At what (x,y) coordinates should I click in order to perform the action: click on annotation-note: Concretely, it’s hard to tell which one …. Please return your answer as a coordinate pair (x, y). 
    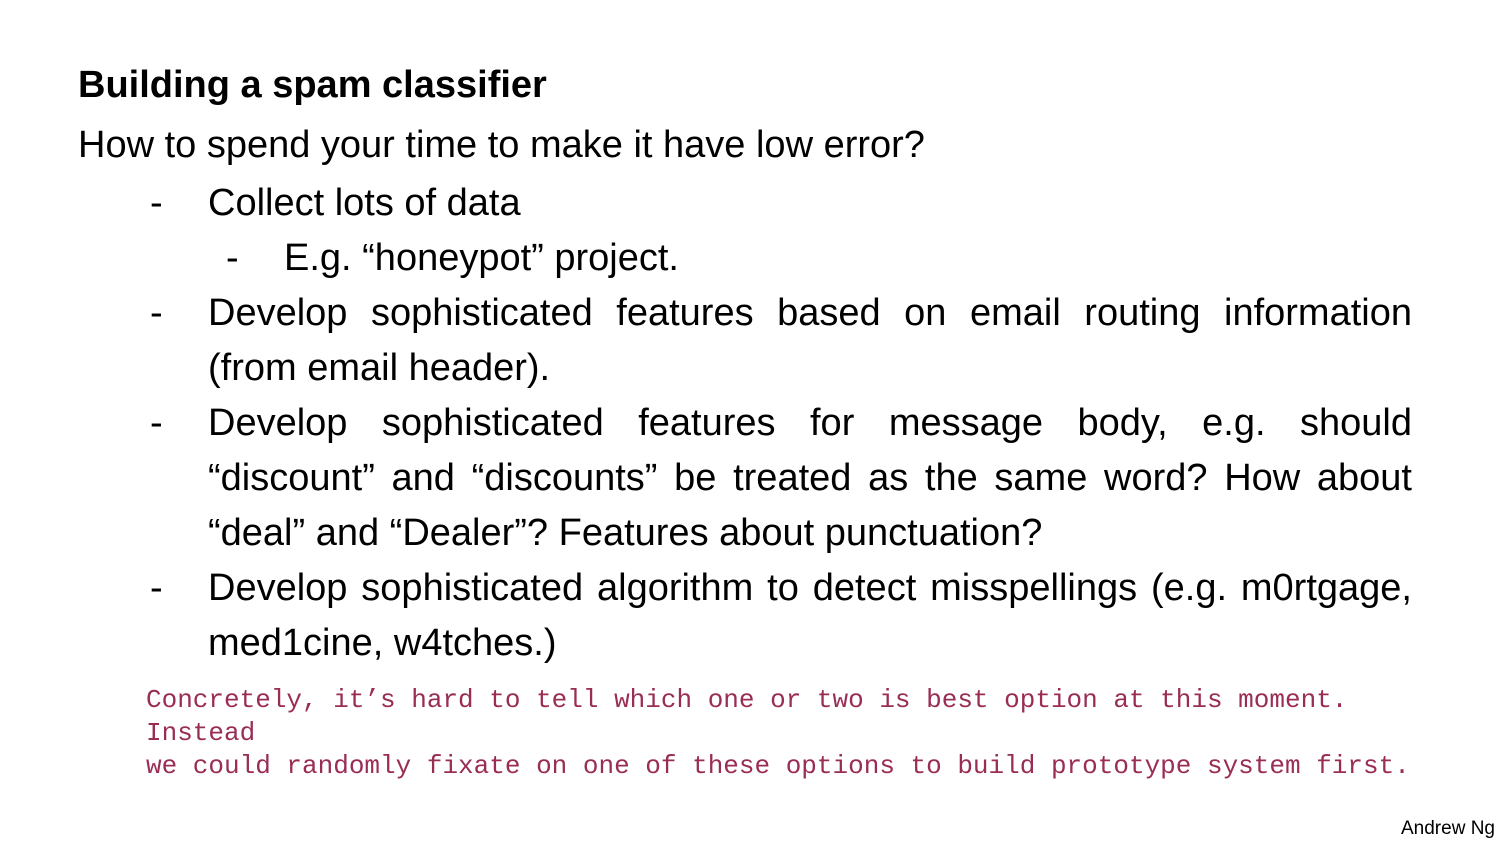
    Looking at the image, I should click on (791, 733).